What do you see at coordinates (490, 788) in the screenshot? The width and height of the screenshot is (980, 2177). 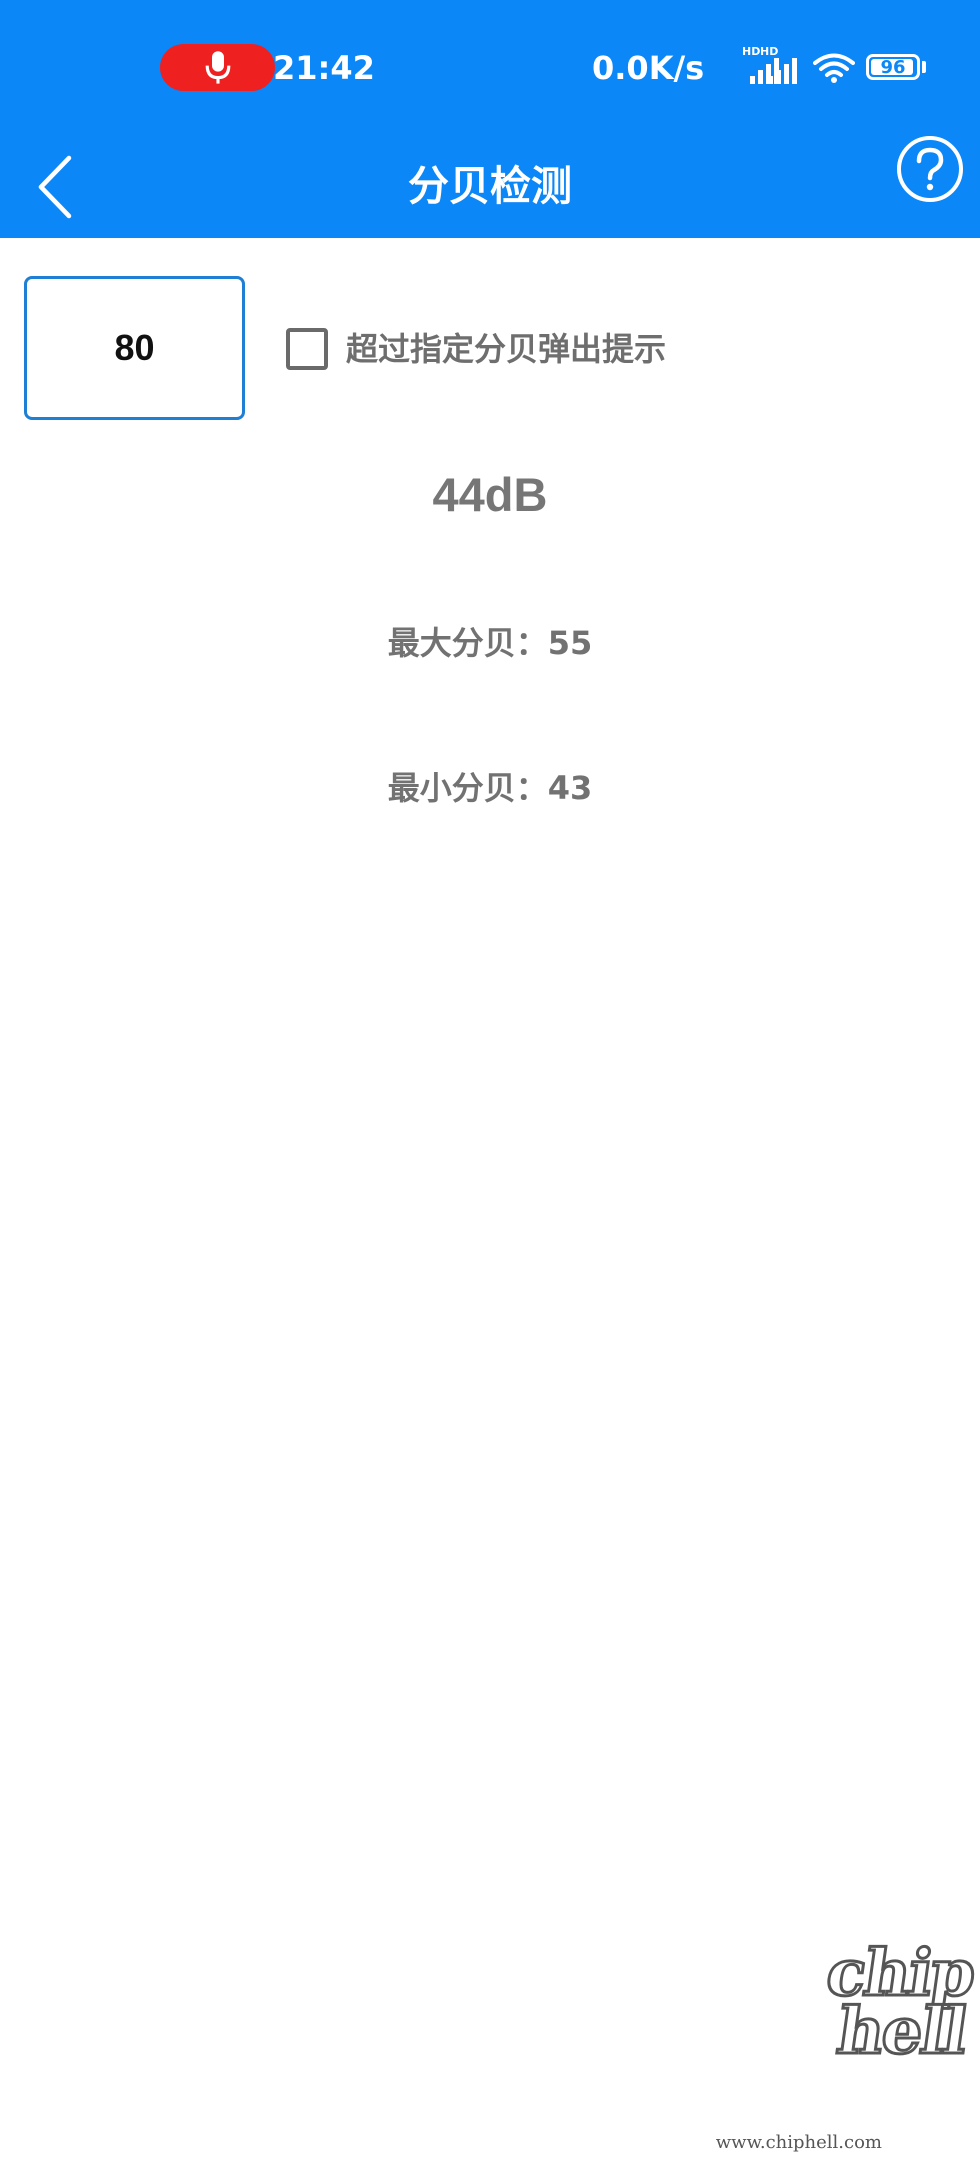 I see `min-decibel: 最小分贝：43` at bounding box center [490, 788].